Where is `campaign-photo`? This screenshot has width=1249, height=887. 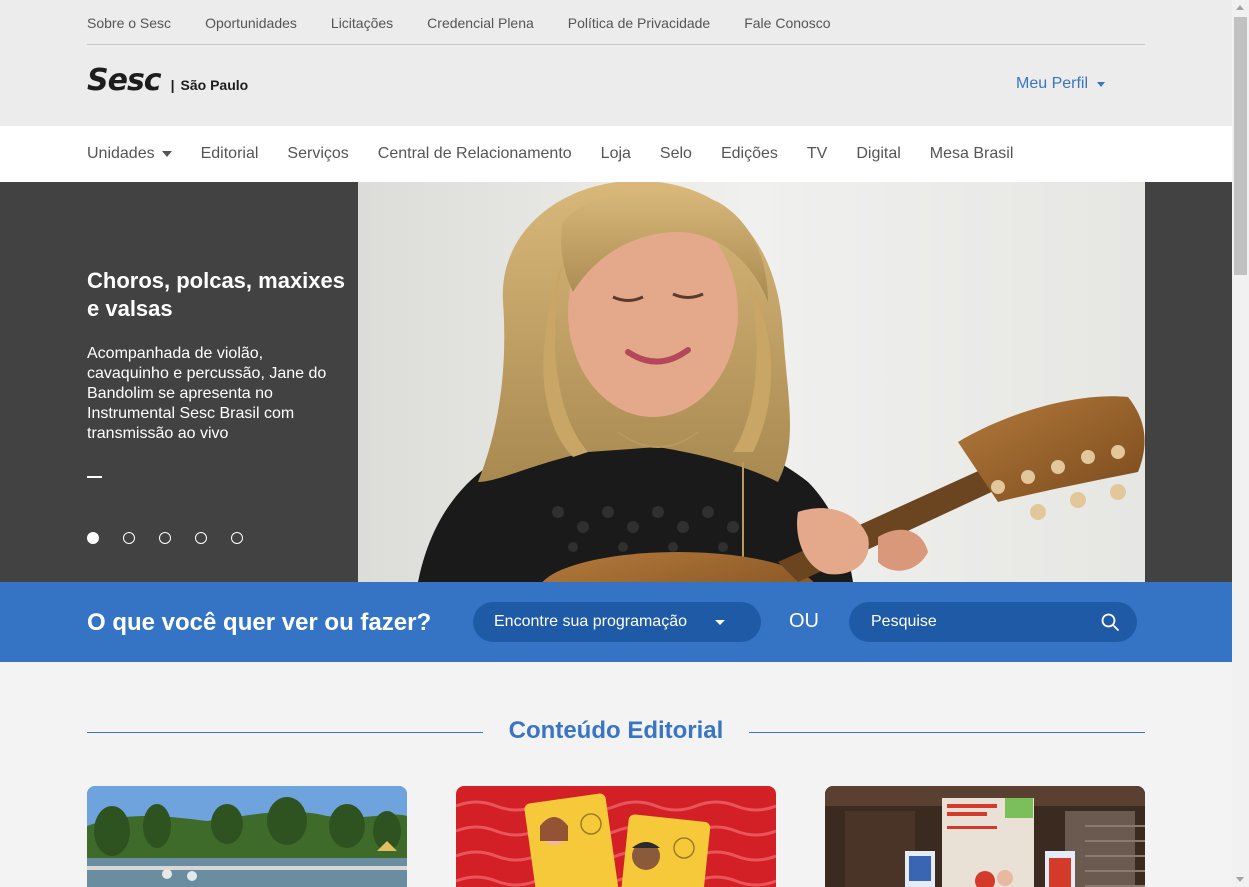 campaign-photo is located at coordinates (985, 836).